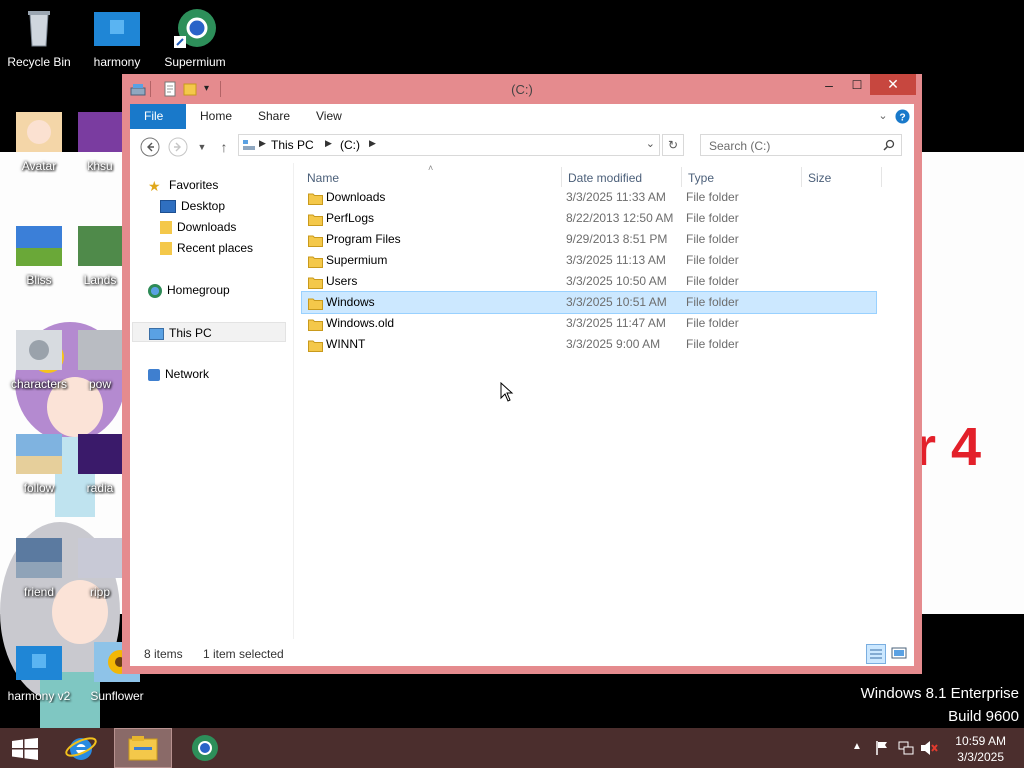 The image size is (1024, 768). Describe the element at coordinates (39, 464) in the screenshot. I see `desktop-icon-follow: follow` at that location.